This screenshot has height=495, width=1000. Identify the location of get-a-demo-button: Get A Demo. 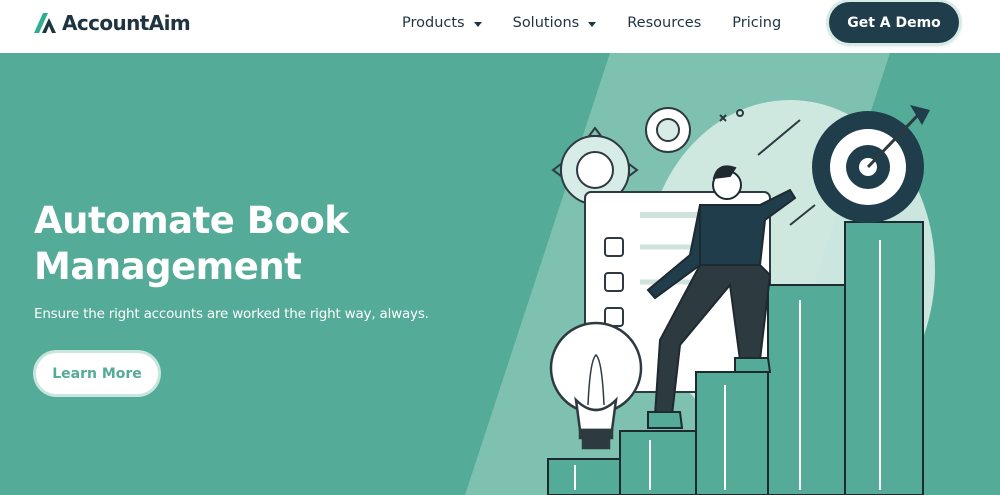
(894, 22).